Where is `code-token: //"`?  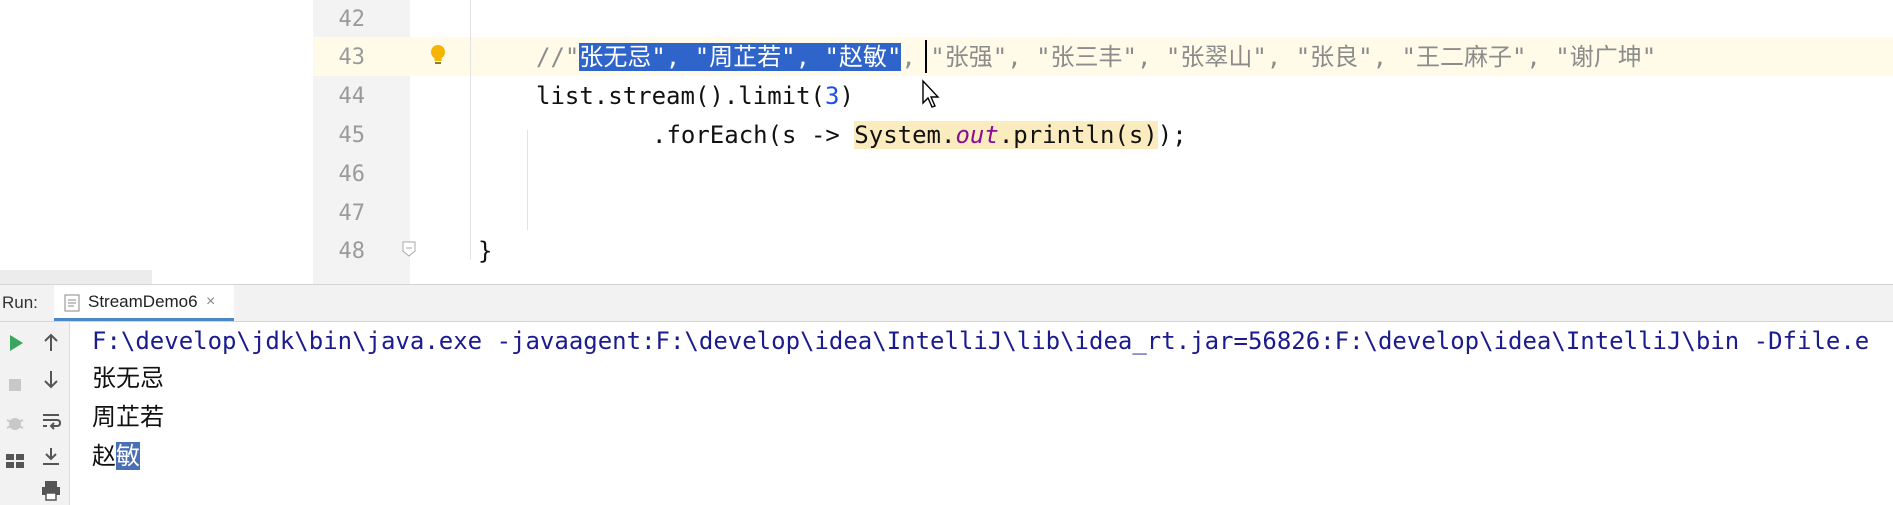 code-token: //" is located at coordinates (558, 57).